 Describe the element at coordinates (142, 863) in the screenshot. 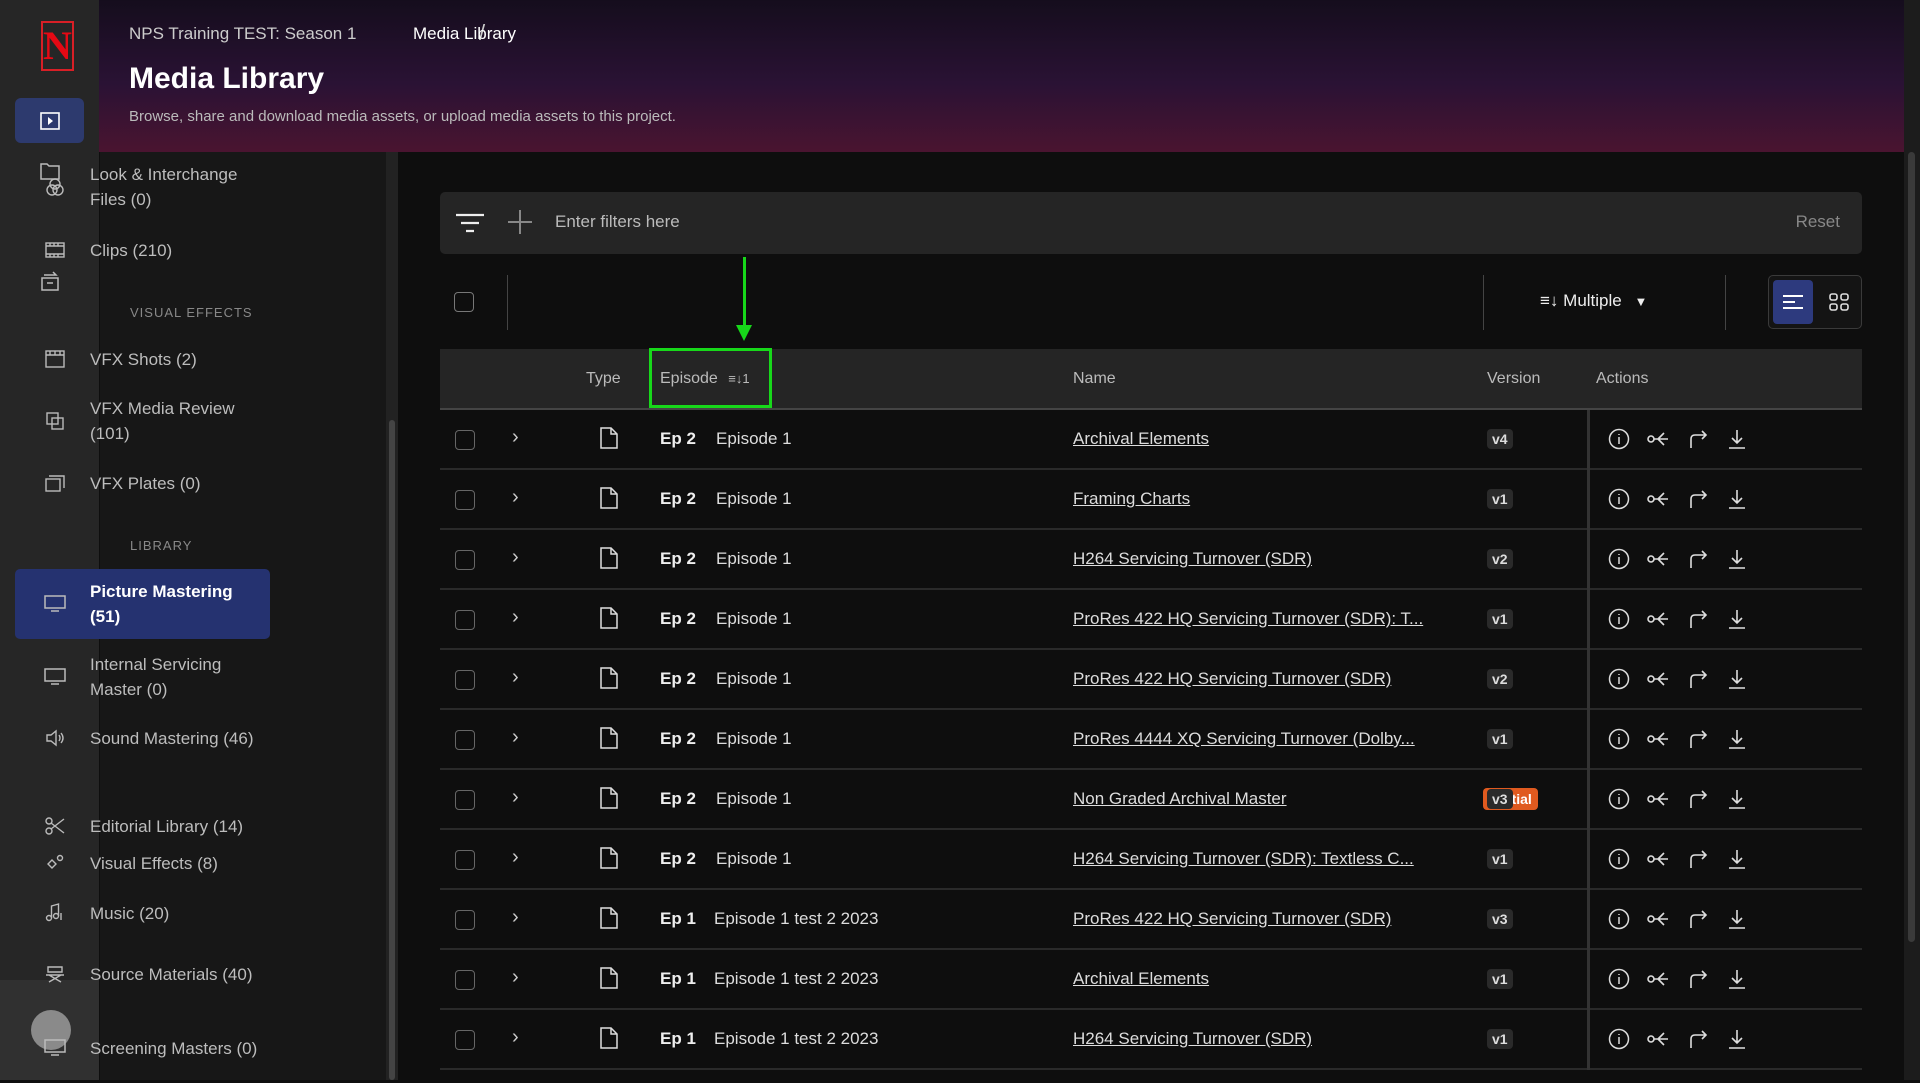

I see `sidebar-item: Visual Effects (8)` at that location.